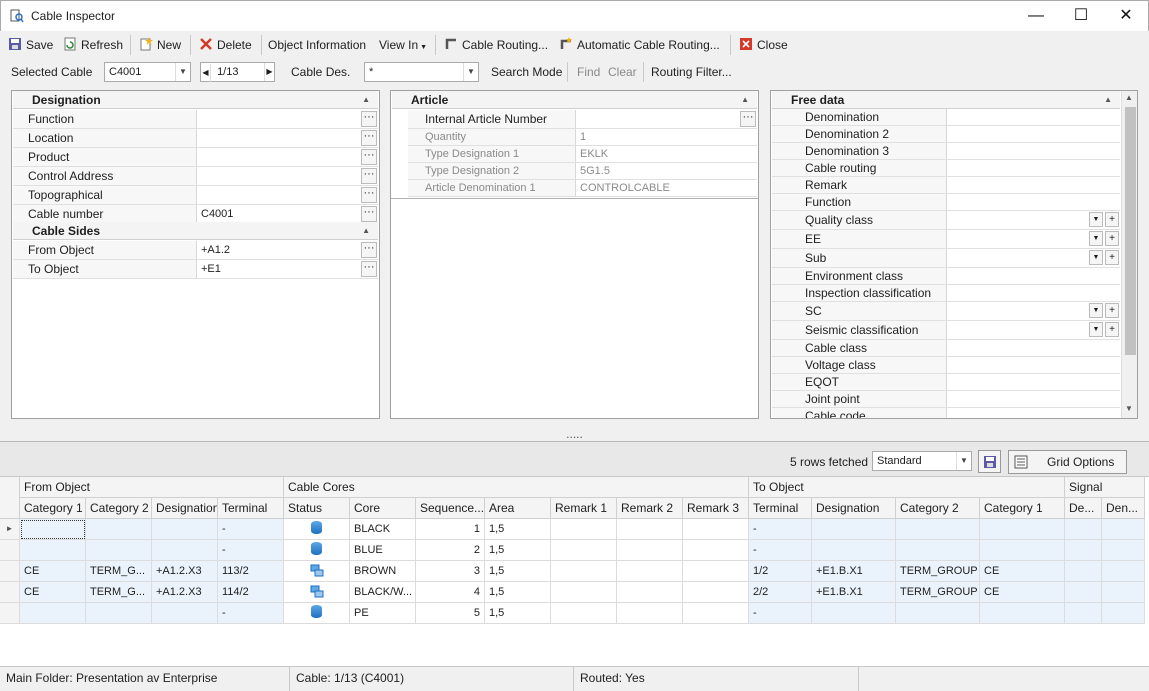  What do you see at coordinates (1022, 508) in the screenshot?
I see `column-header: Category 1` at bounding box center [1022, 508].